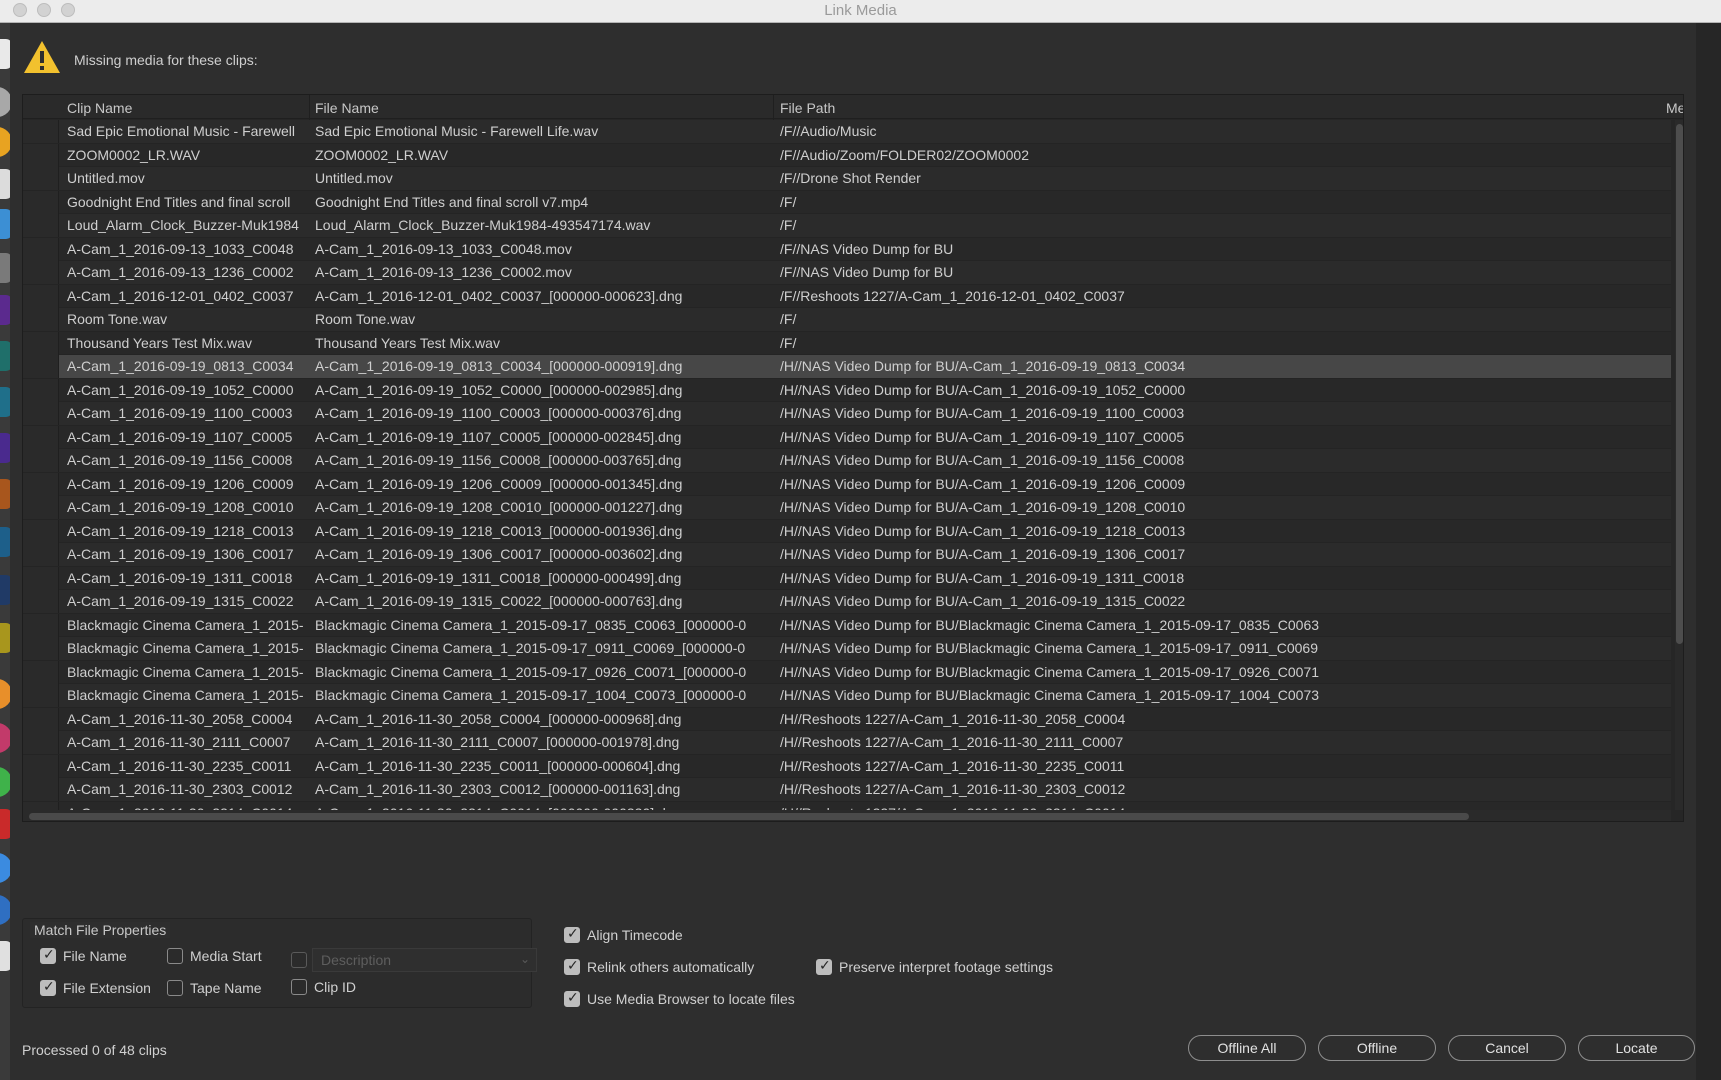 The height and width of the screenshot is (1080, 1721). I want to click on mail-icon, so click(5, 224).